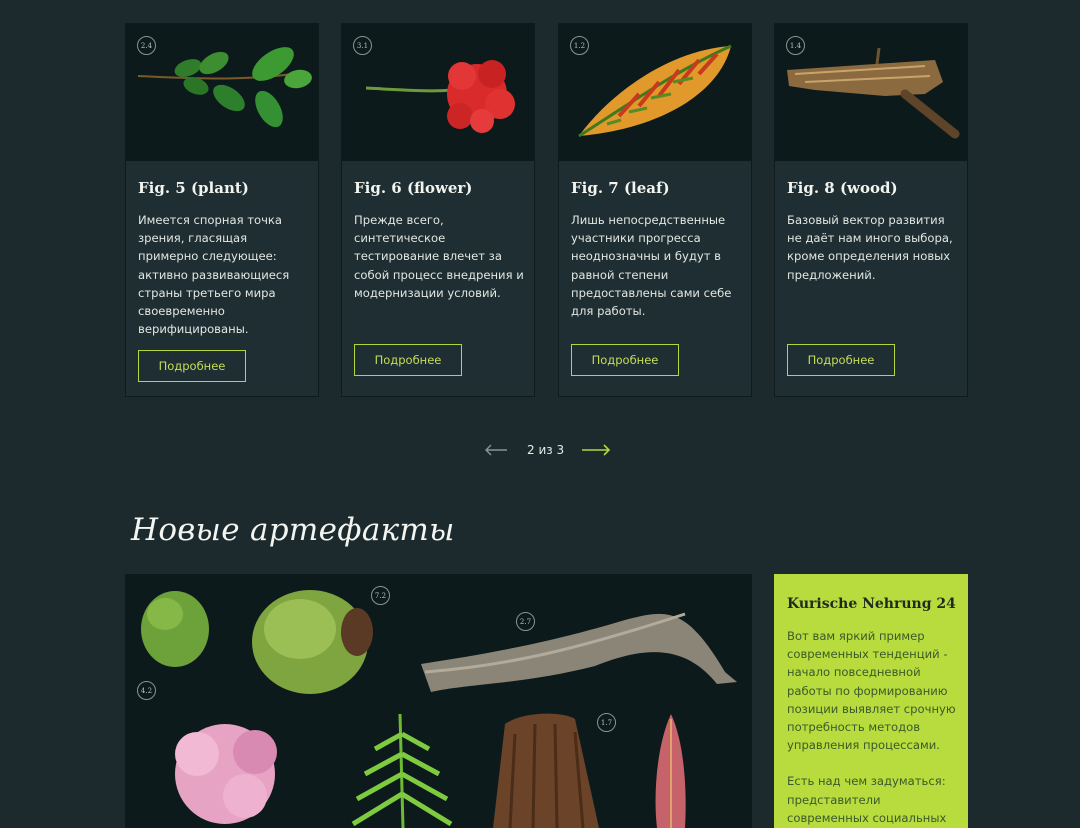 Image resolution: width=1080 pixels, height=828 pixels. I want to click on card-image-leaf: 1.2, so click(655, 92).